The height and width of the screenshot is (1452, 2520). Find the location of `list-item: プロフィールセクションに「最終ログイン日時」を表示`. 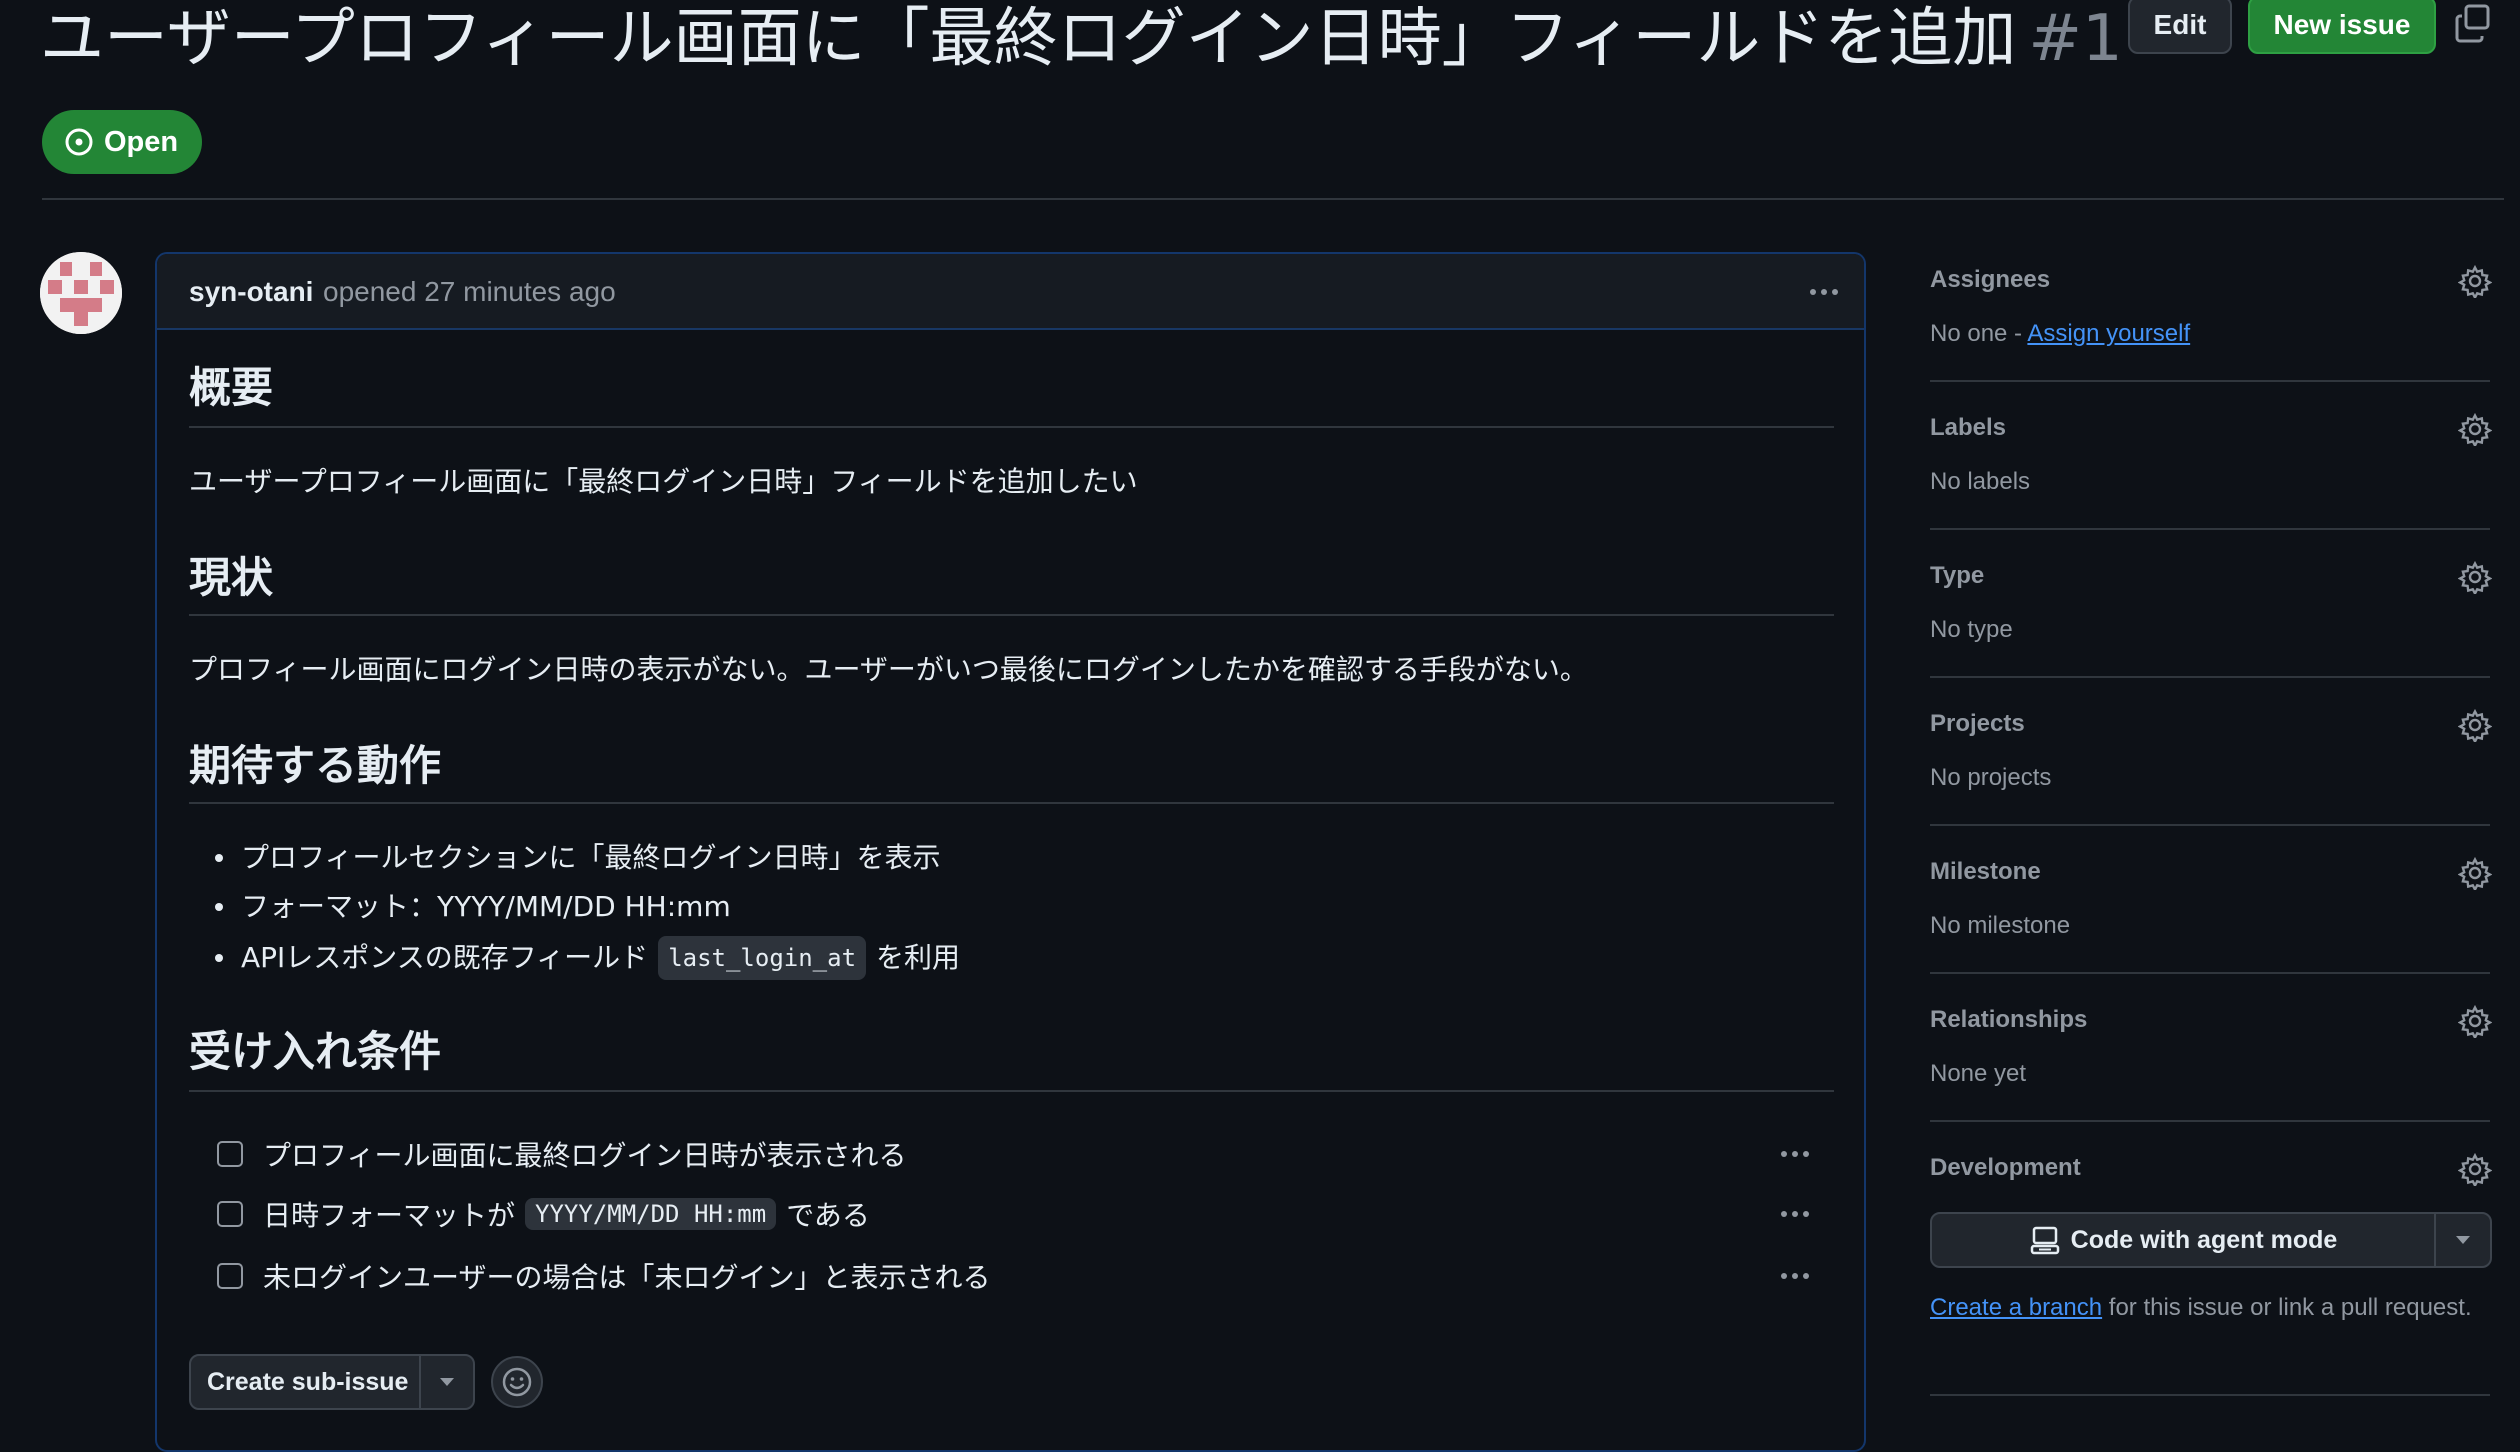

list-item: プロフィールセクションに「最終ログイン日時」を表示 is located at coordinates (577, 858).